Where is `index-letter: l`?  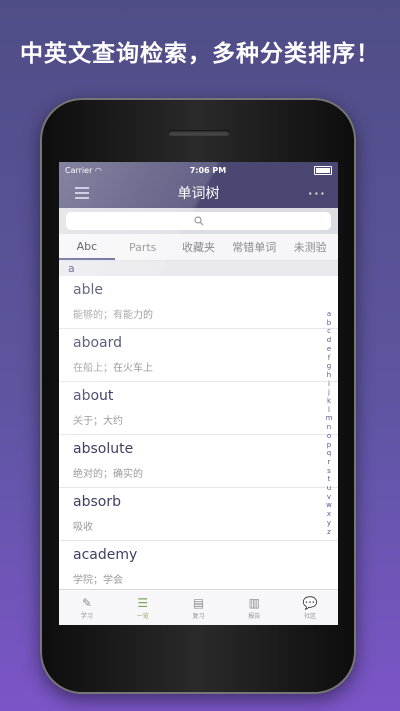 index-letter: l is located at coordinates (329, 410).